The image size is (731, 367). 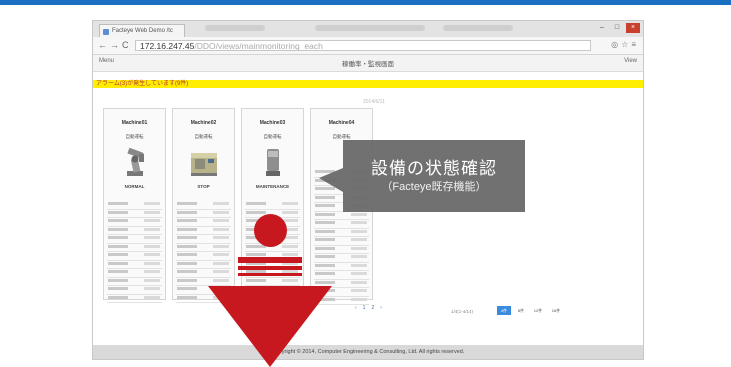 I want to click on cnc-machine-icon, so click(x=204, y=163).